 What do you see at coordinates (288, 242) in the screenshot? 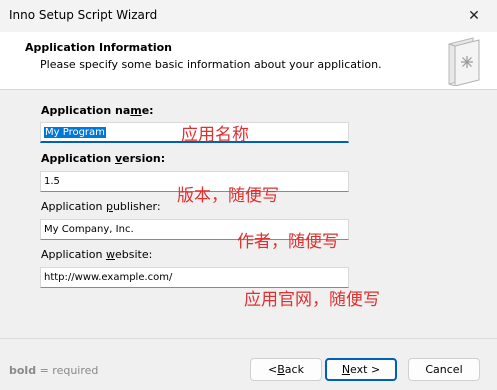
I see `annotation-publisher: 作者，随便写` at bounding box center [288, 242].